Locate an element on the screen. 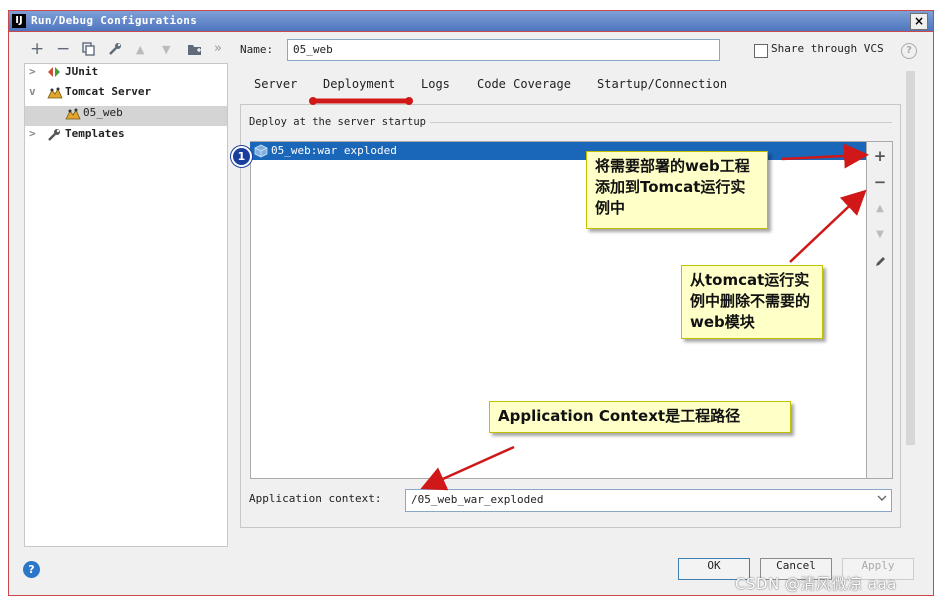 The width and height of the screenshot is (942, 602). arrow-context-annotation is located at coordinates (467, 468).